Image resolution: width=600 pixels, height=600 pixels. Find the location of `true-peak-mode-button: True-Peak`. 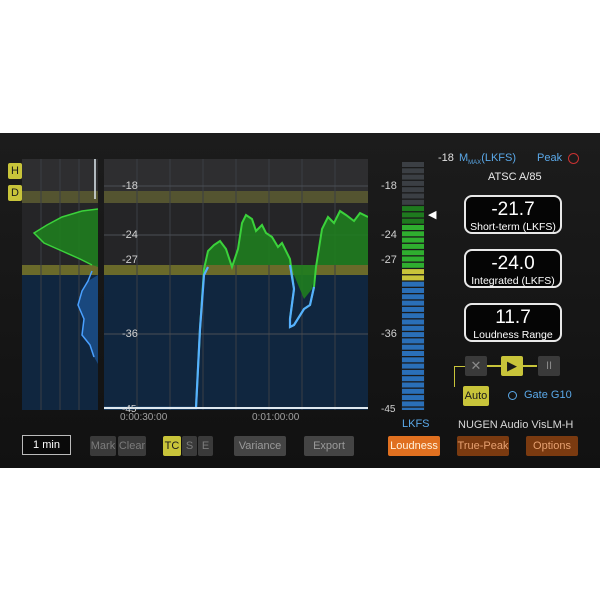

true-peak-mode-button: True-Peak is located at coordinates (483, 446).